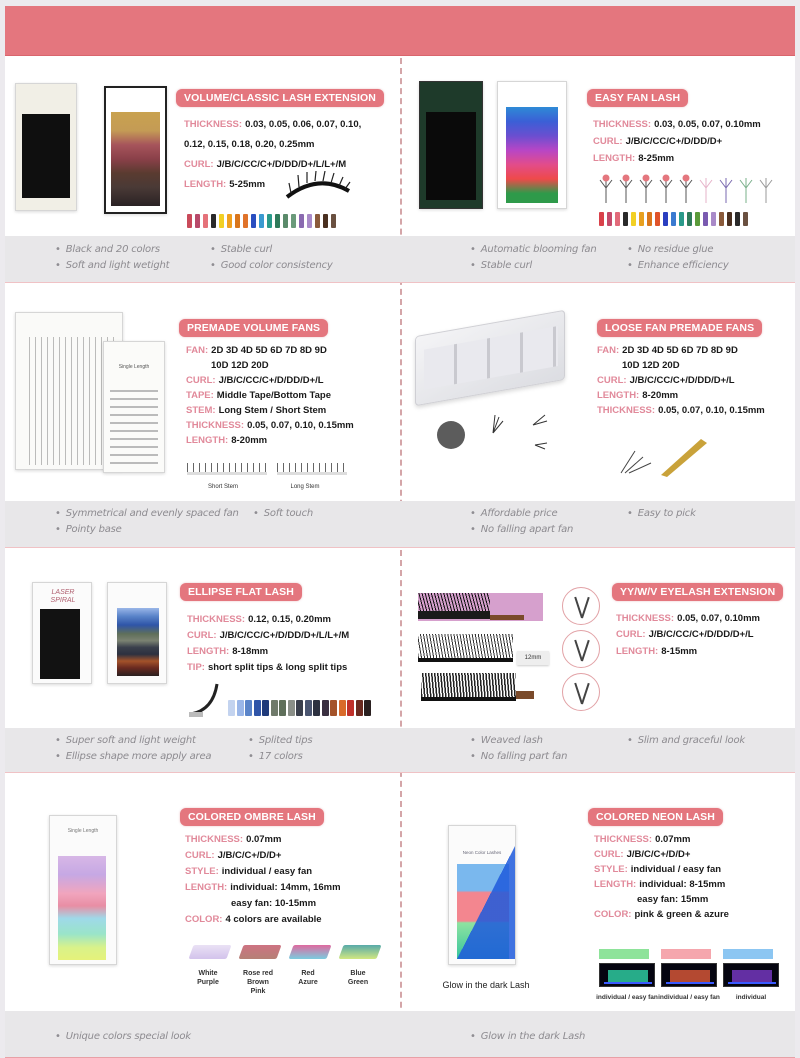 The image size is (800, 1058). I want to click on header-banner, so click(400, 31).